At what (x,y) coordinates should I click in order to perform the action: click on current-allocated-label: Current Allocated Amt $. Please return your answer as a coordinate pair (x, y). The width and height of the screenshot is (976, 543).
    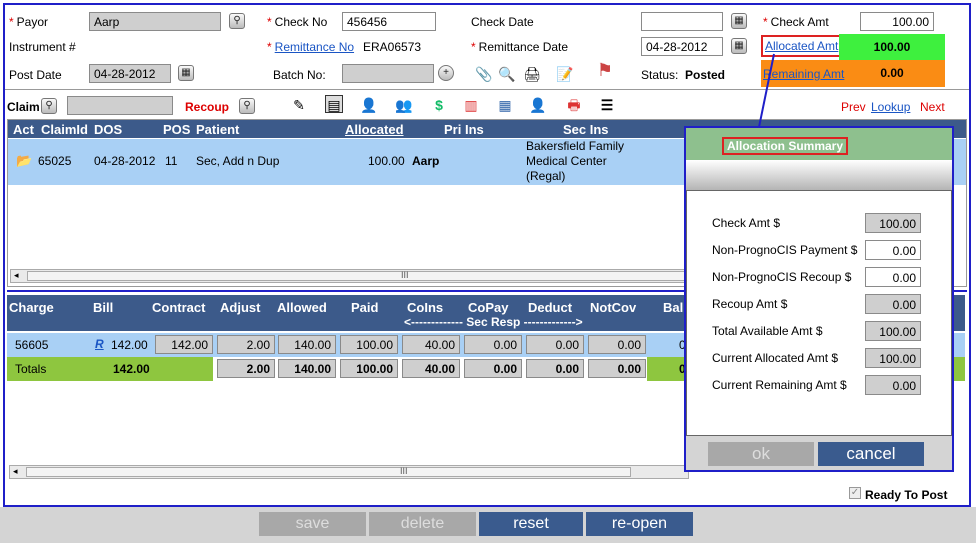
    Looking at the image, I should click on (775, 358).